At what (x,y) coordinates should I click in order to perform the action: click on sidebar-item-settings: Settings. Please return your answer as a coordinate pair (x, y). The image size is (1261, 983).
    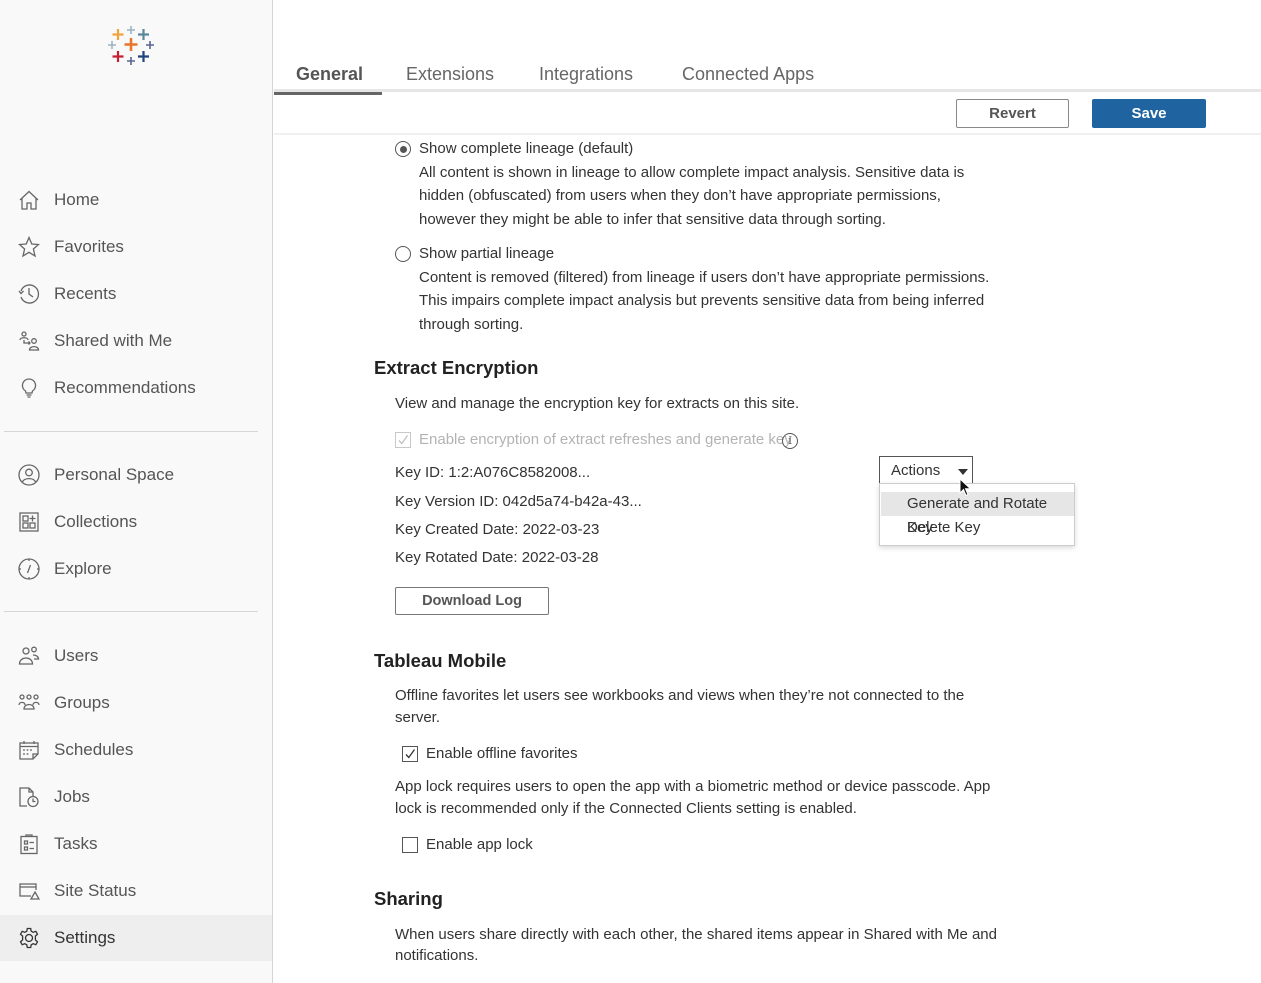
    Looking at the image, I should click on (136, 938).